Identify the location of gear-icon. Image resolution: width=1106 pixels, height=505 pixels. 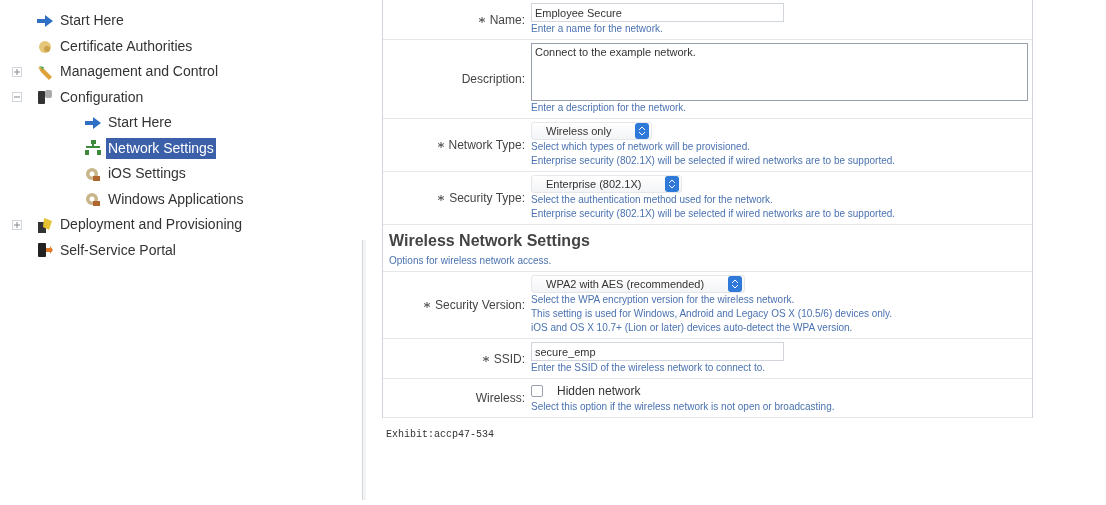
(93, 199).